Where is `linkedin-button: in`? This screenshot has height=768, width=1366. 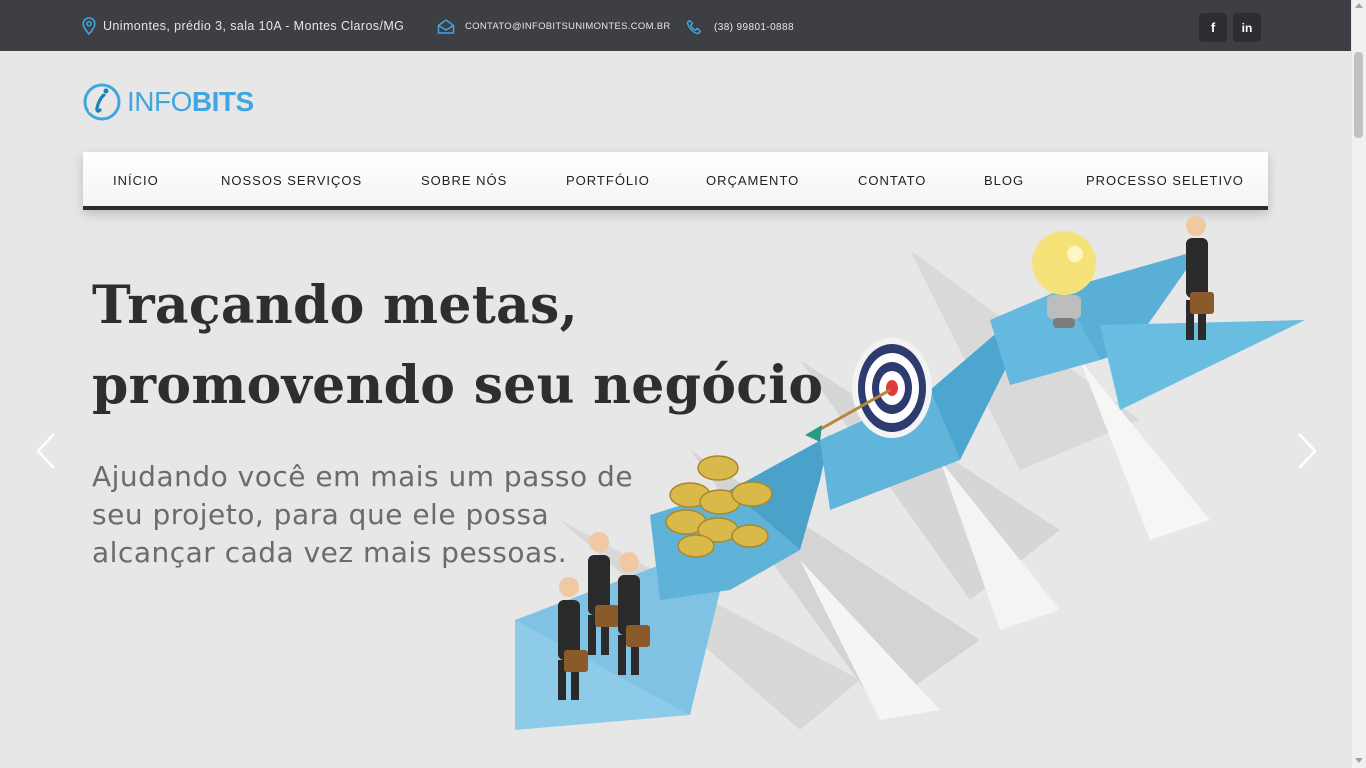 linkedin-button: in is located at coordinates (1247, 27).